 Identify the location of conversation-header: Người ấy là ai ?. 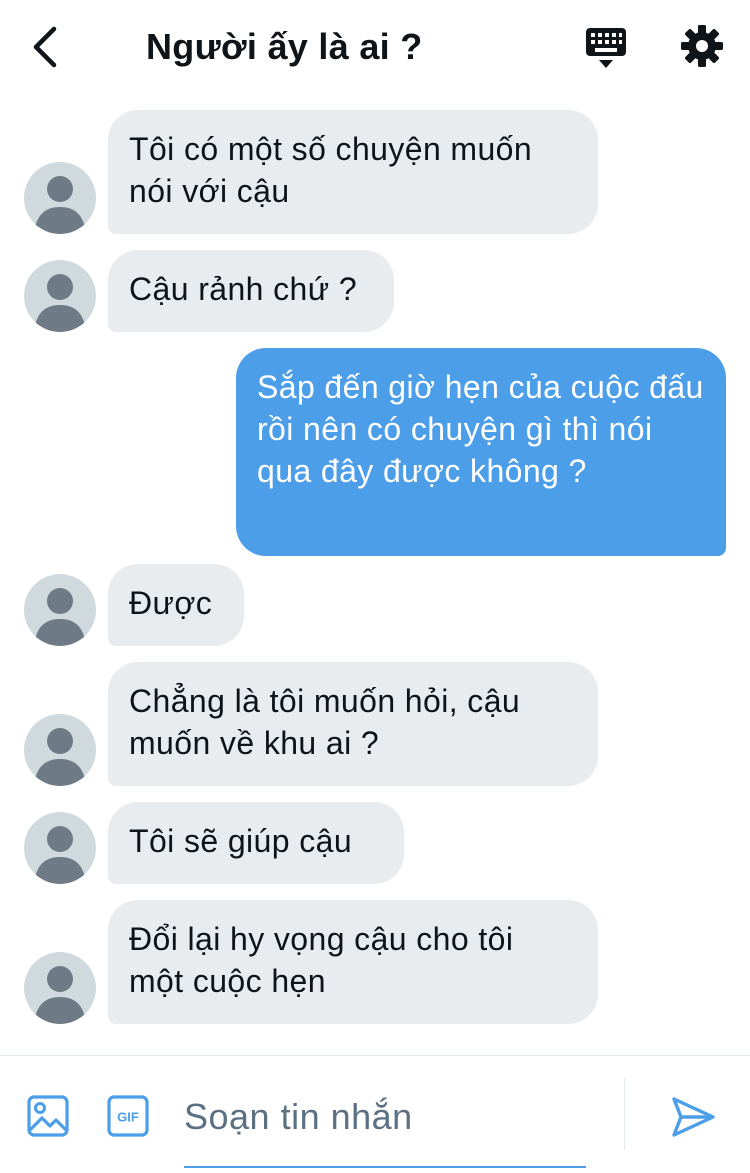
(375, 47).